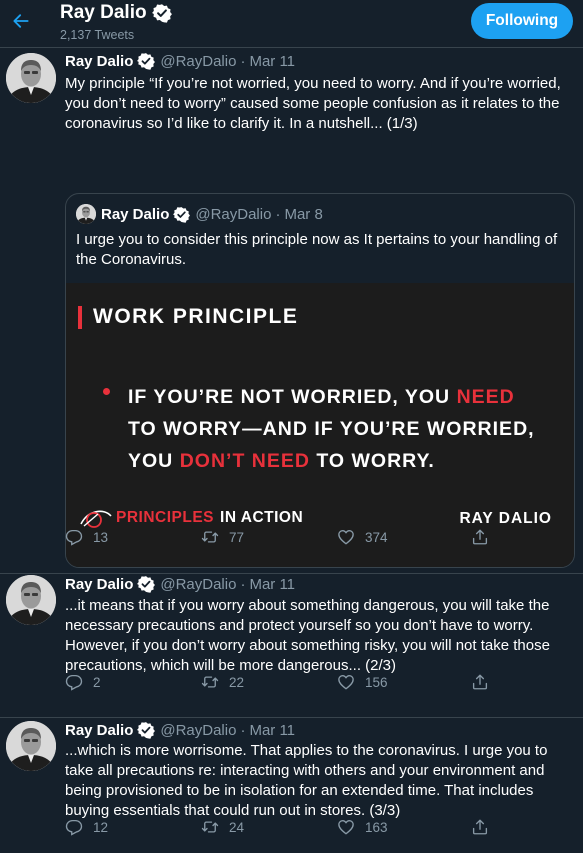  I want to click on title-accent-bar, so click(80, 317).